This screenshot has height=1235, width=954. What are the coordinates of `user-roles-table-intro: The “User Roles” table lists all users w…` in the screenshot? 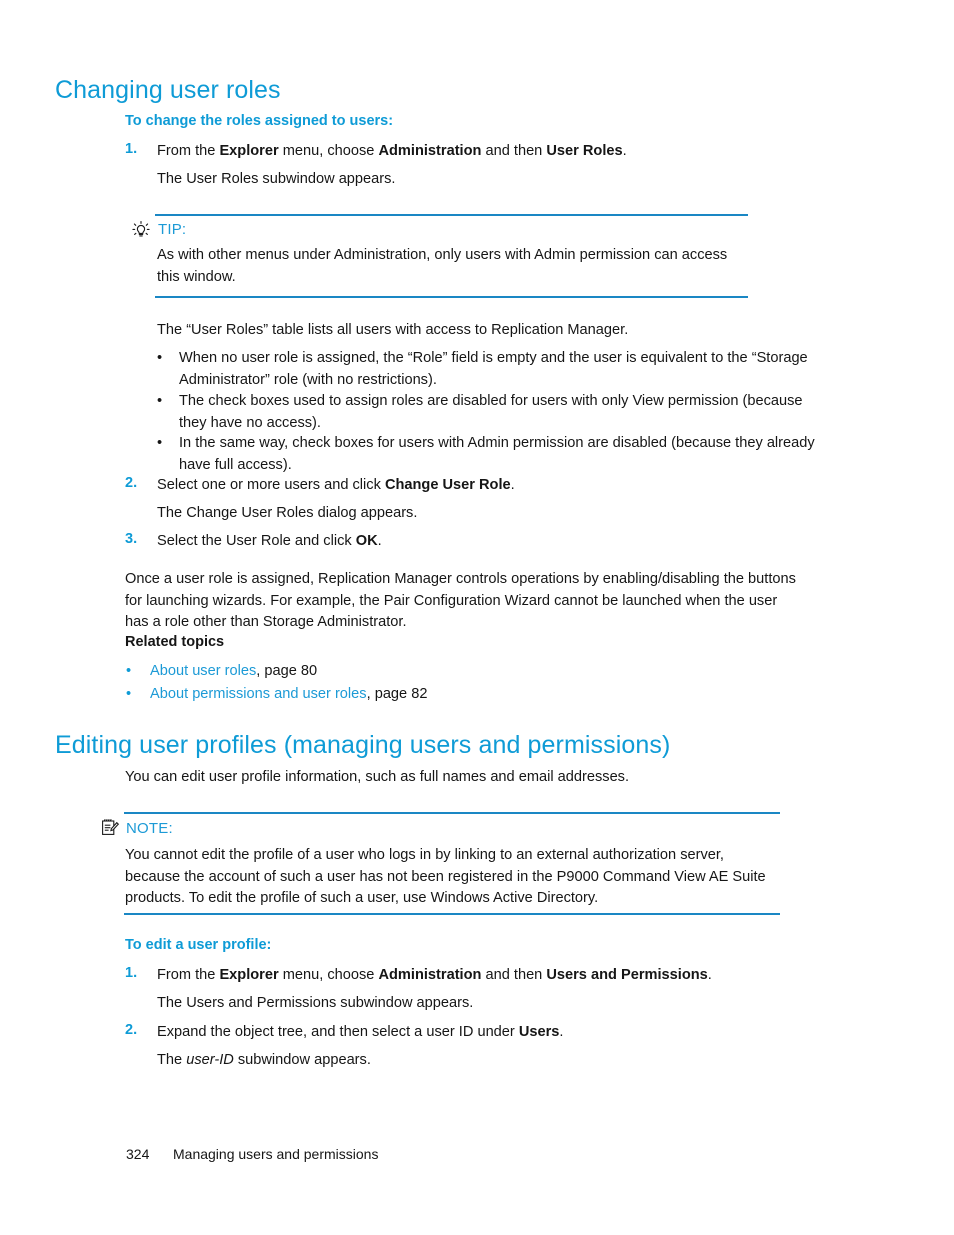 It's located at (393, 330).